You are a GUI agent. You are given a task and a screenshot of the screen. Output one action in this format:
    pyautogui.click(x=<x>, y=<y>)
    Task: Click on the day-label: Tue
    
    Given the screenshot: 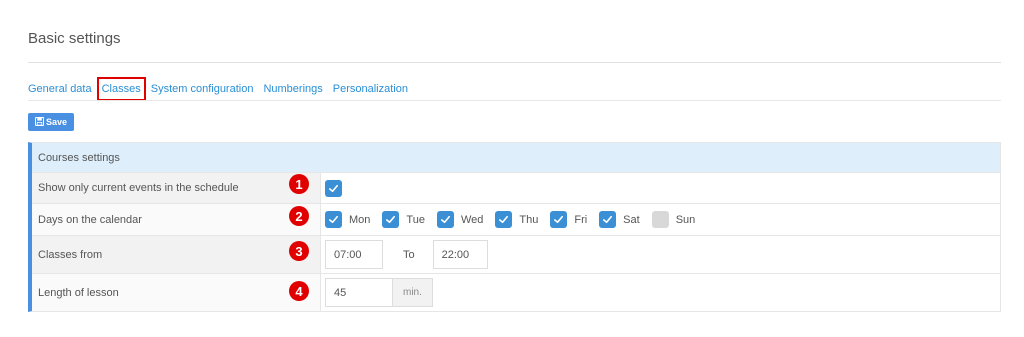 What is the action you would take?
    pyautogui.click(x=415, y=219)
    